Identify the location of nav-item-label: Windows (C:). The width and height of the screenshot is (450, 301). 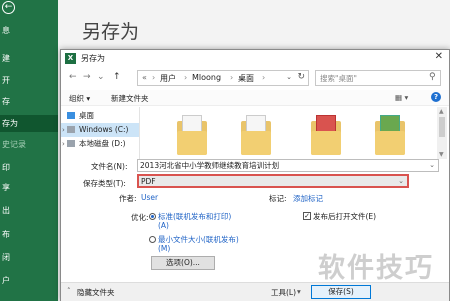
(104, 129).